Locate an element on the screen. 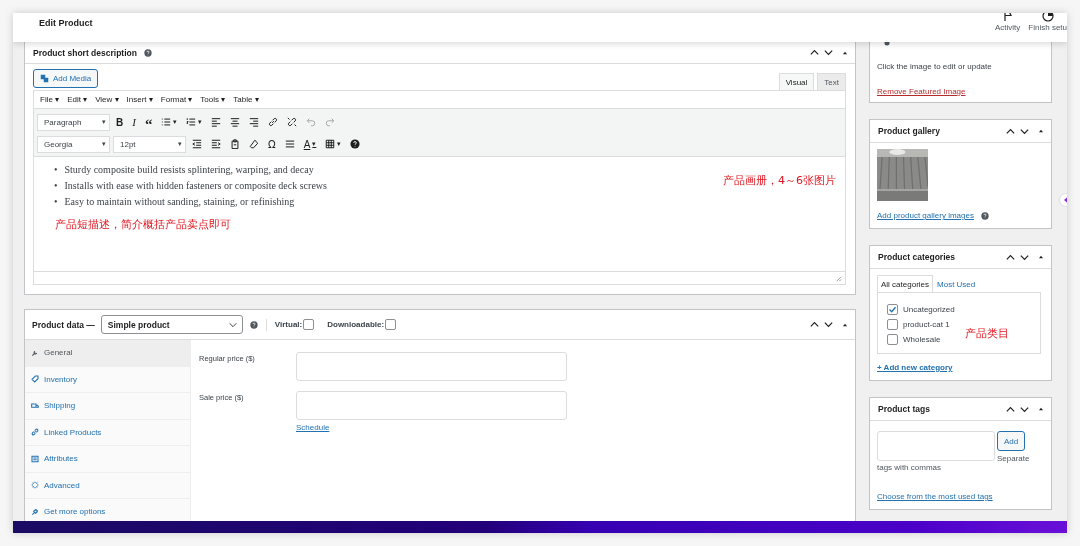  redo-icon is located at coordinates (330, 122).